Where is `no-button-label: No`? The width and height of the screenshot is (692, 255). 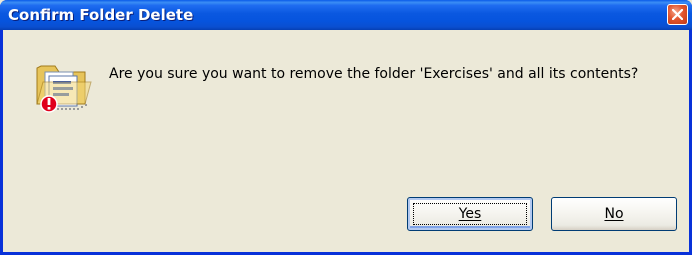 no-button-label: No is located at coordinates (614, 214).